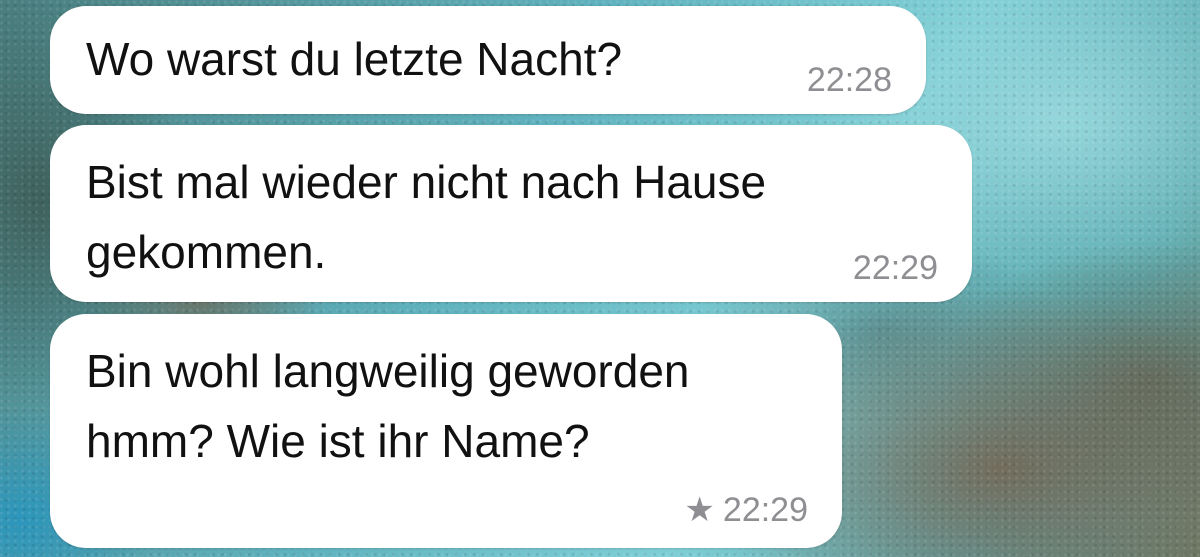 This screenshot has width=1200, height=557. I want to click on message-timestamp: ★ 22:29, so click(746, 510).